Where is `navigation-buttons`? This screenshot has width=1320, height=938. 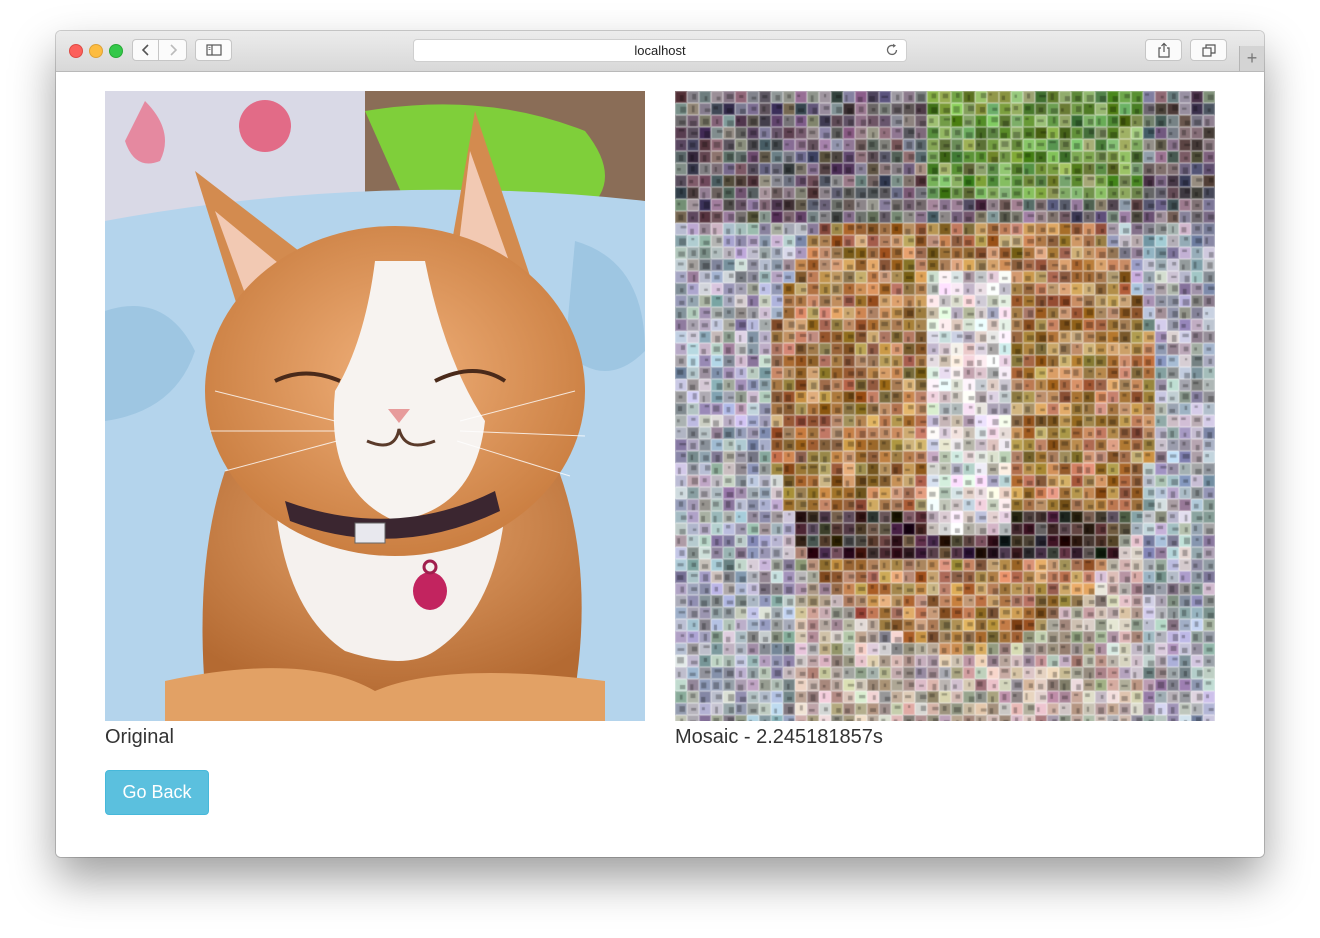
navigation-buttons is located at coordinates (160, 50).